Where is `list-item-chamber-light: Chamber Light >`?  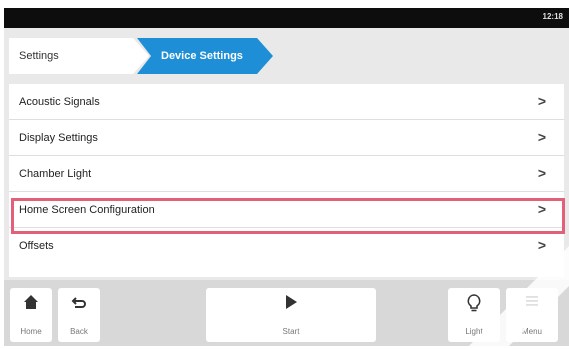 list-item-chamber-light: Chamber Light > is located at coordinates (286, 174).